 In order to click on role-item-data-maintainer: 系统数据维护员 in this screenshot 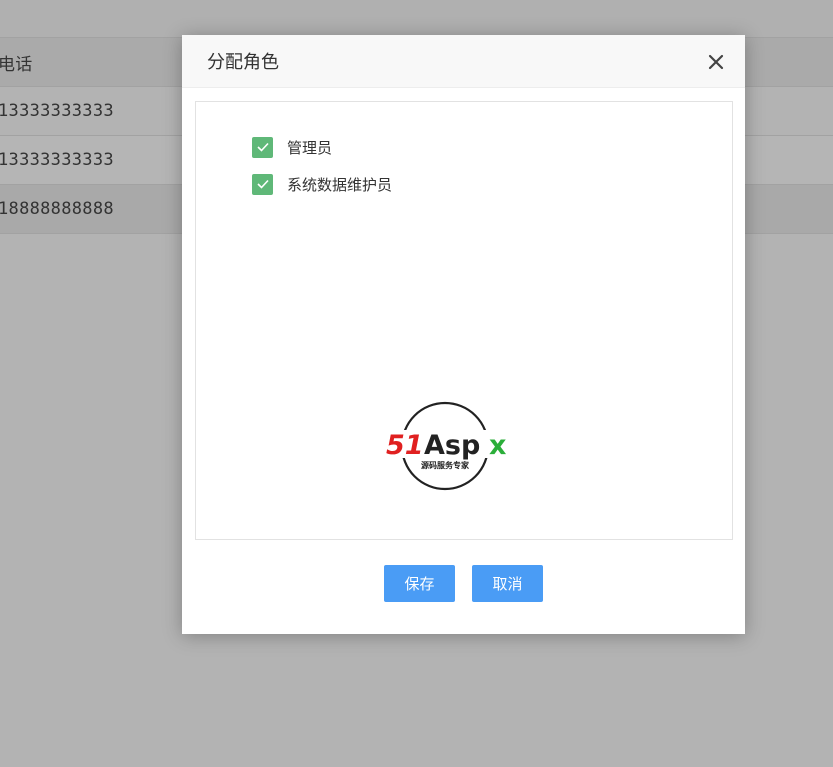, I will do `click(322, 184)`.